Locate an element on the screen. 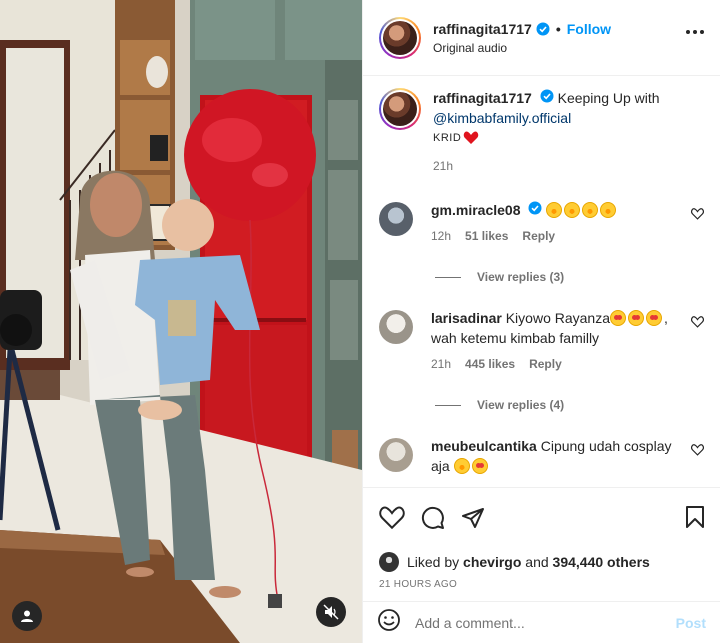 The height and width of the screenshot is (643, 720). action-bar is located at coordinates (541, 517).